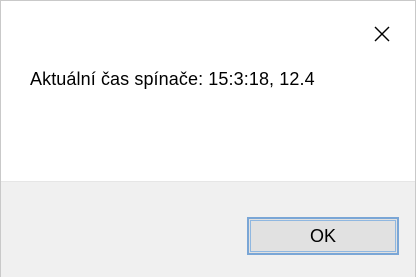  What do you see at coordinates (323, 236) in the screenshot?
I see `ok-button: OK` at bounding box center [323, 236].